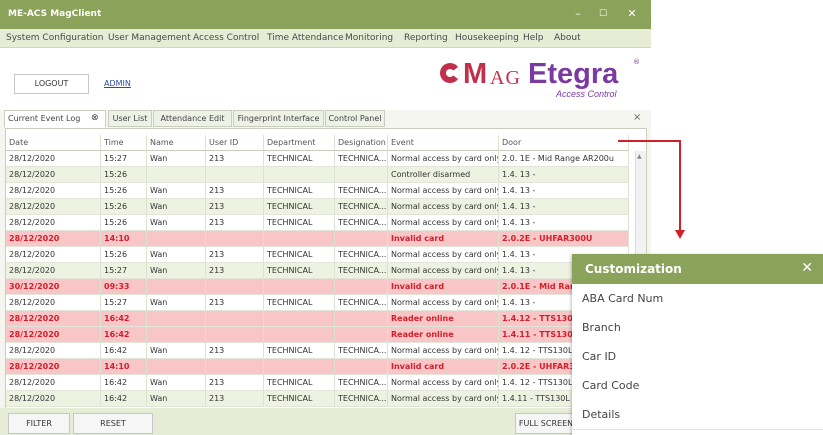  I want to click on tab-user-list: User List, so click(130, 118).